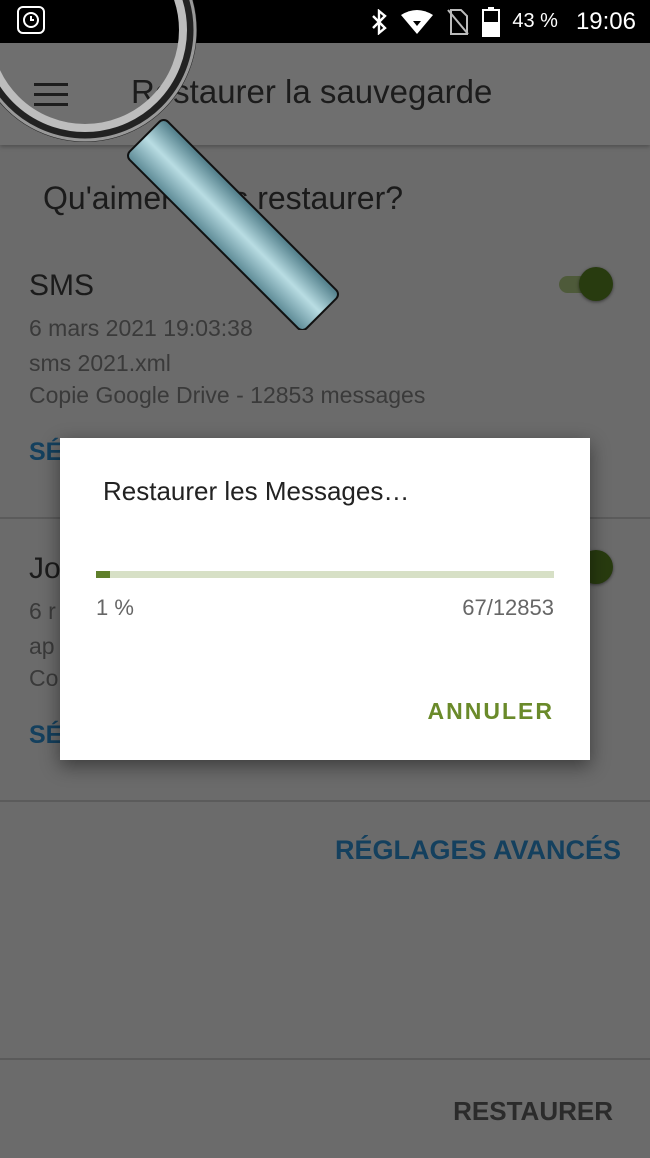  Describe the element at coordinates (325, 574) in the screenshot. I see `progress-bar` at that location.